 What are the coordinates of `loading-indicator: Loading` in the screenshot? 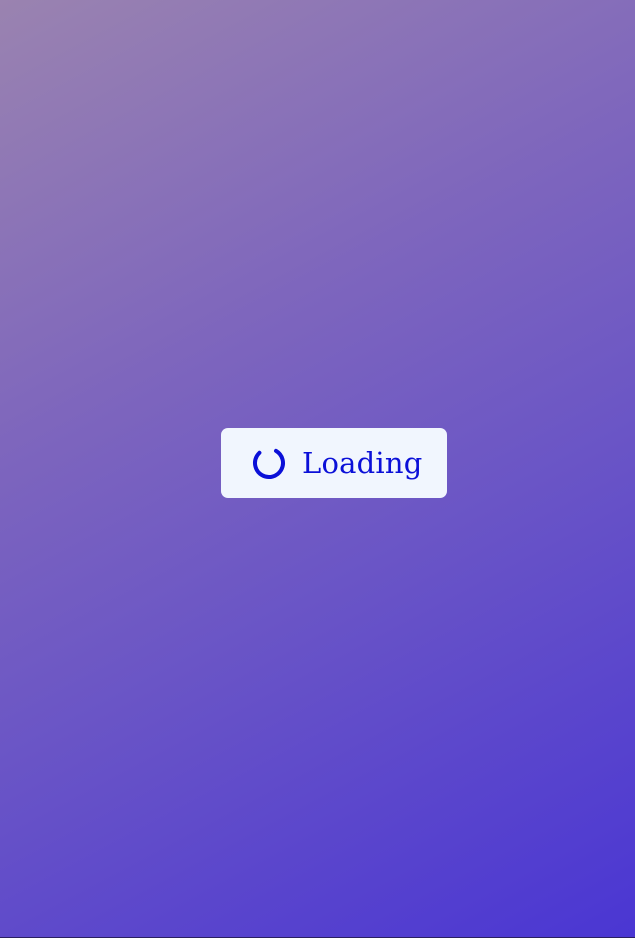 It's located at (334, 463).